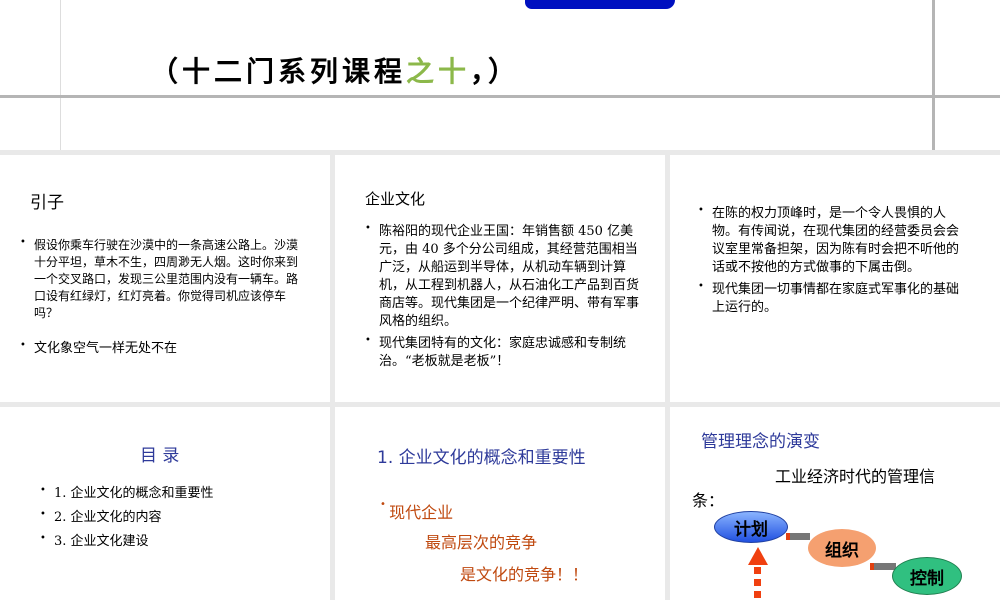 The width and height of the screenshot is (1000, 600). I want to click on slide-subtitle: （十二门系列课程之十，）, so click(335, 71).